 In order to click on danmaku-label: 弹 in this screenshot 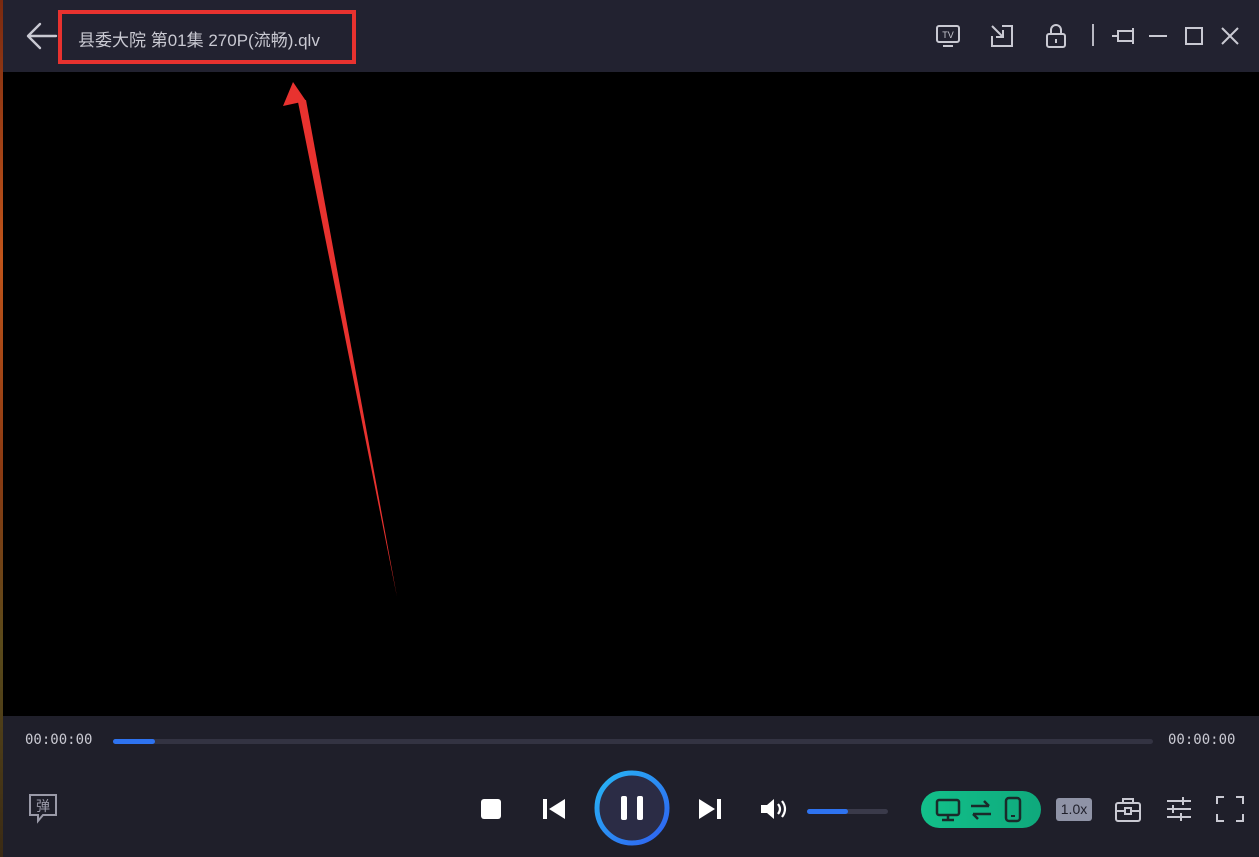, I will do `click(43, 807)`.